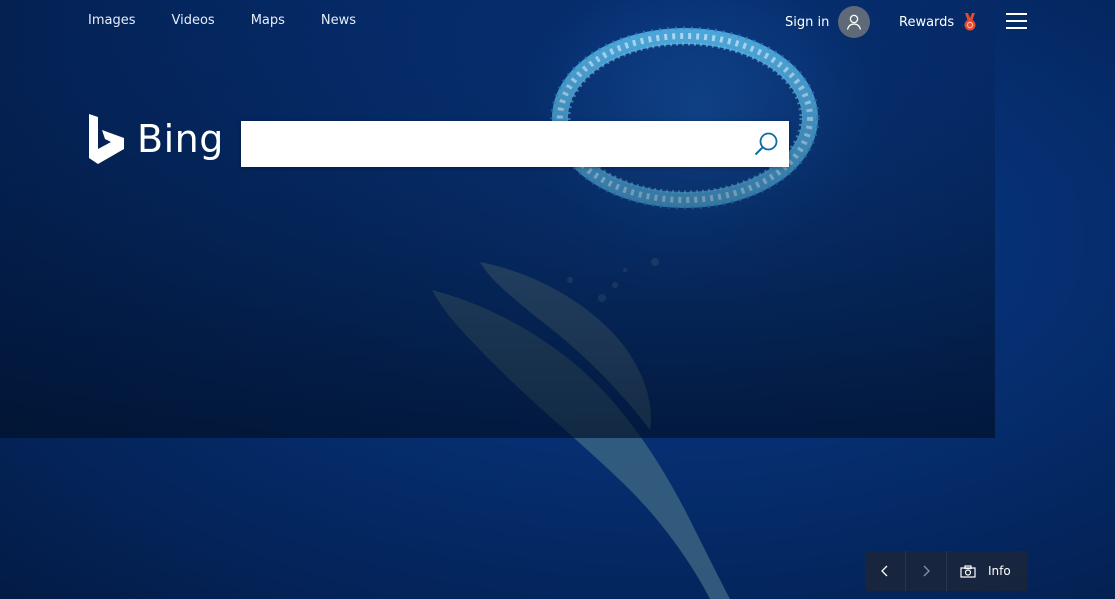 The width and height of the screenshot is (1115, 599). What do you see at coordinates (807, 22) in the screenshot?
I see `sign-in-label: Sign in` at bounding box center [807, 22].